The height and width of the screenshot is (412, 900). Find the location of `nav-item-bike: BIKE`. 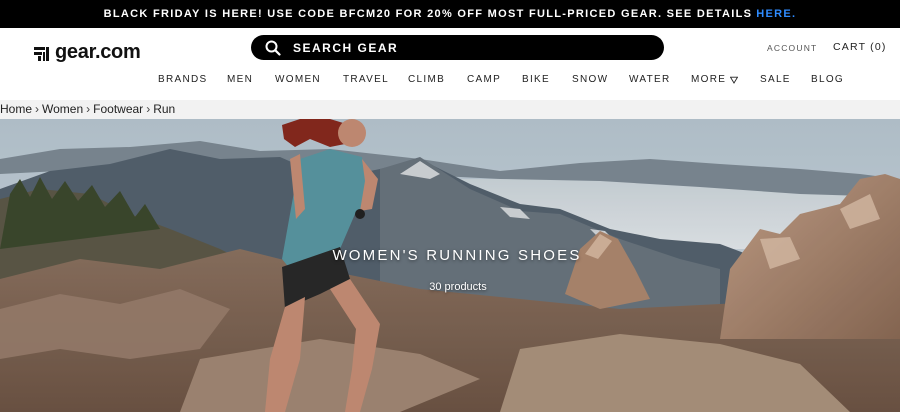

nav-item-bike: BIKE is located at coordinates (536, 79).